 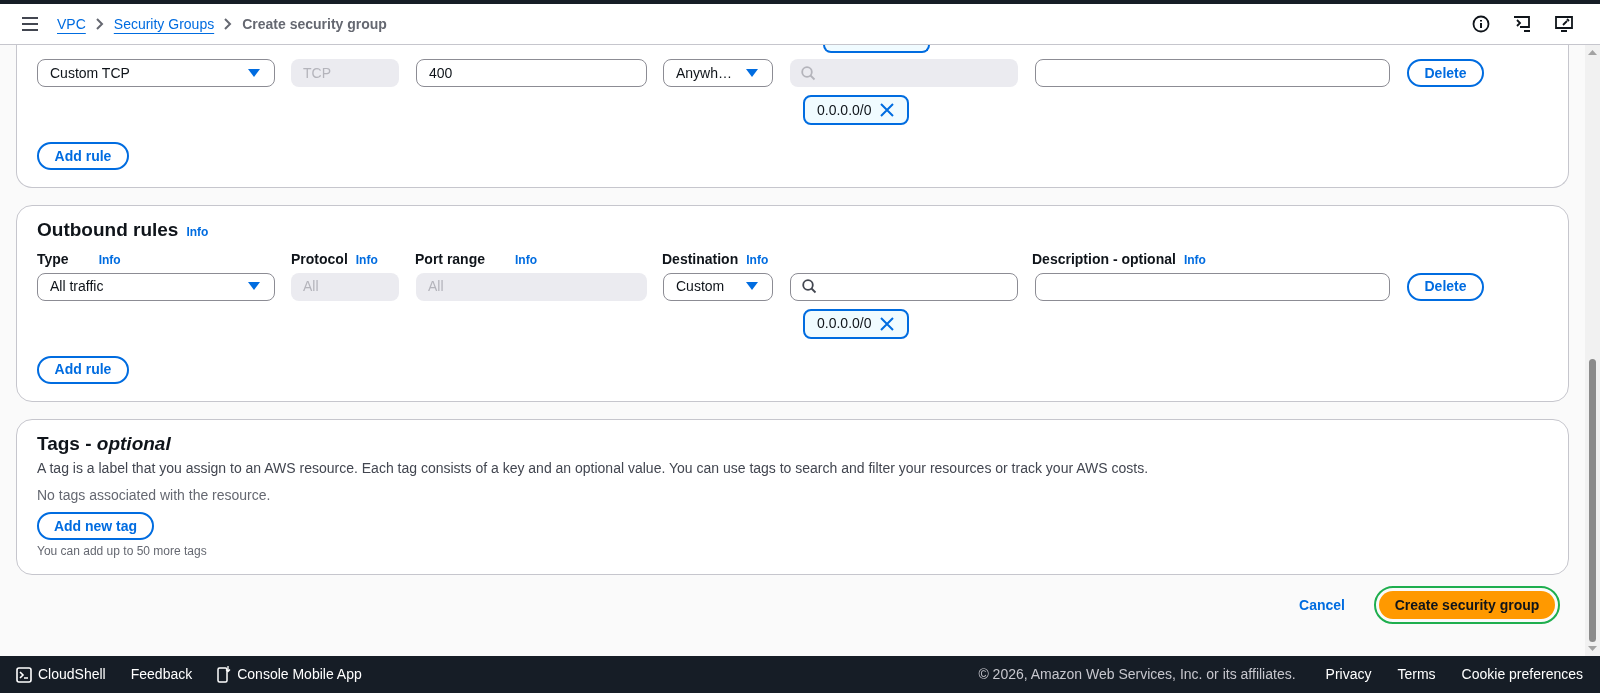 What do you see at coordinates (904, 286) in the screenshot?
I see `search-field` at bounding box center [904, 286].